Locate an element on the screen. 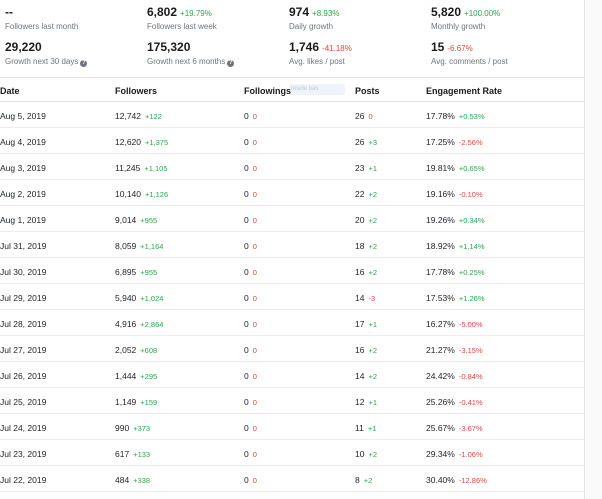  cell-engagement-rate-delta: -5.00% is located at coordinates (470, 324).